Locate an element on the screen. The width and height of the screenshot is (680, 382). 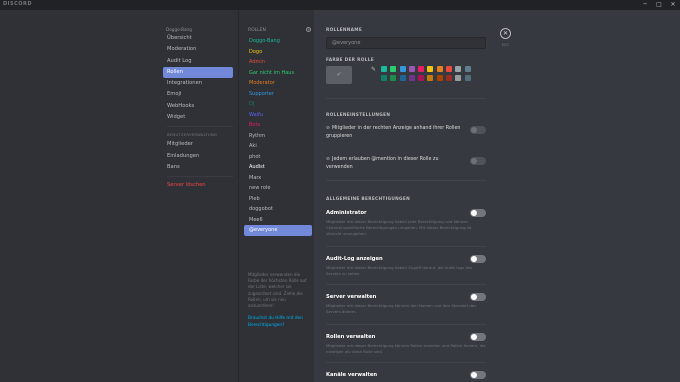
info-icon: ⊘ is located at coordinates (328, 159).